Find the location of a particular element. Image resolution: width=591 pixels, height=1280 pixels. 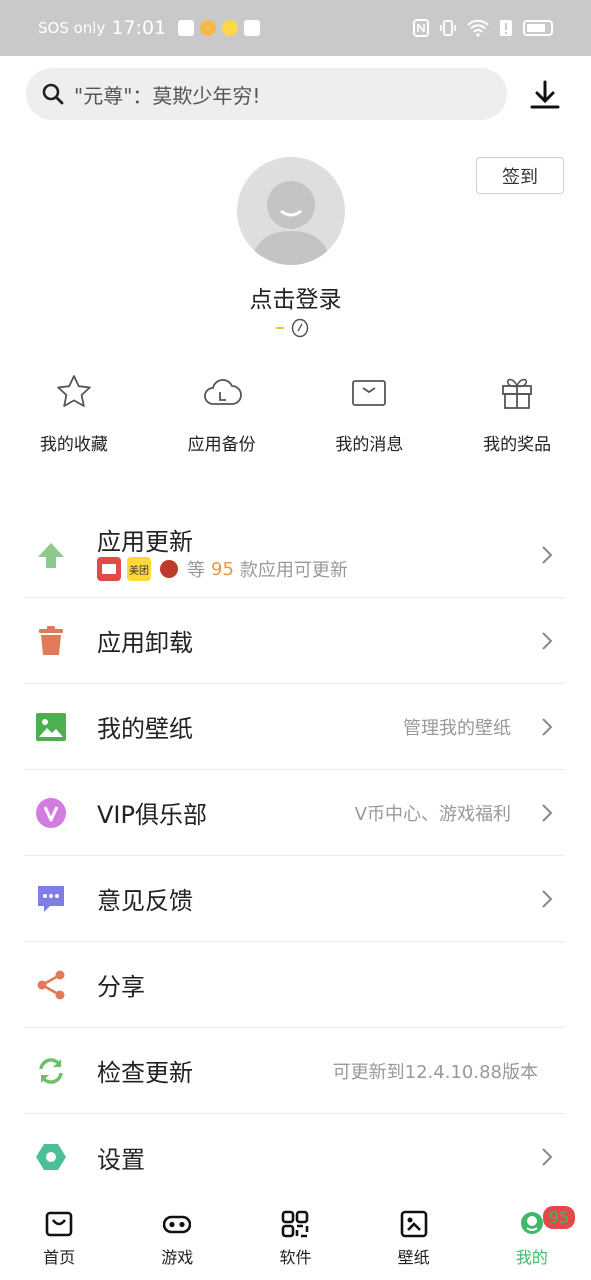

gamepad-icon is located at coordinates (177, 1224).